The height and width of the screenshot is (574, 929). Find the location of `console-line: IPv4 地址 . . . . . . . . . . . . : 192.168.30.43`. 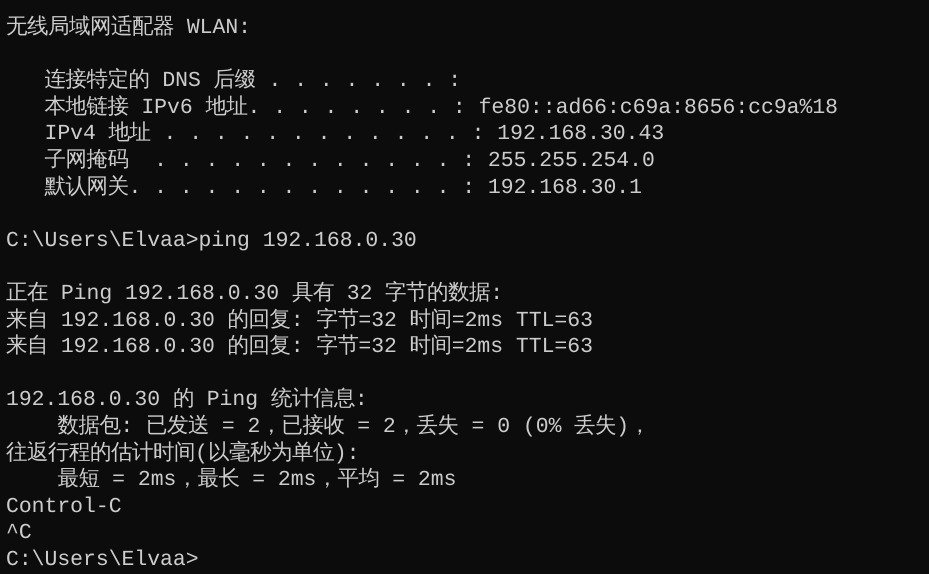

console-line: IPv4 地址 . . . . . . . . . . . . : 192.168.30.43 is located at coordinates (354, 134).